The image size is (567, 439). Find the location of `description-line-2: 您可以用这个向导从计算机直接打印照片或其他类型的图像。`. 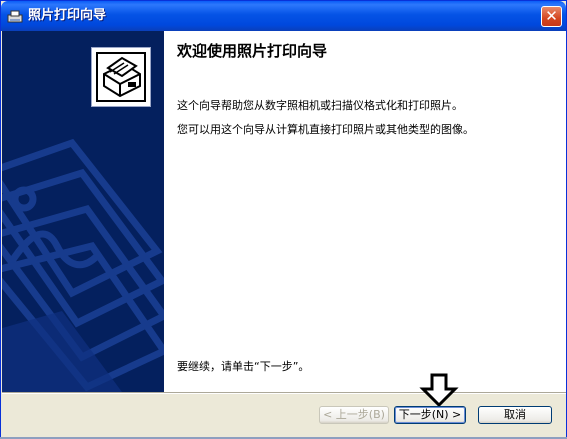

description-line-2: 您可以用这个向导从计算机直接打印照片或其他类型的图像。 is located at coordinates (325, 129).